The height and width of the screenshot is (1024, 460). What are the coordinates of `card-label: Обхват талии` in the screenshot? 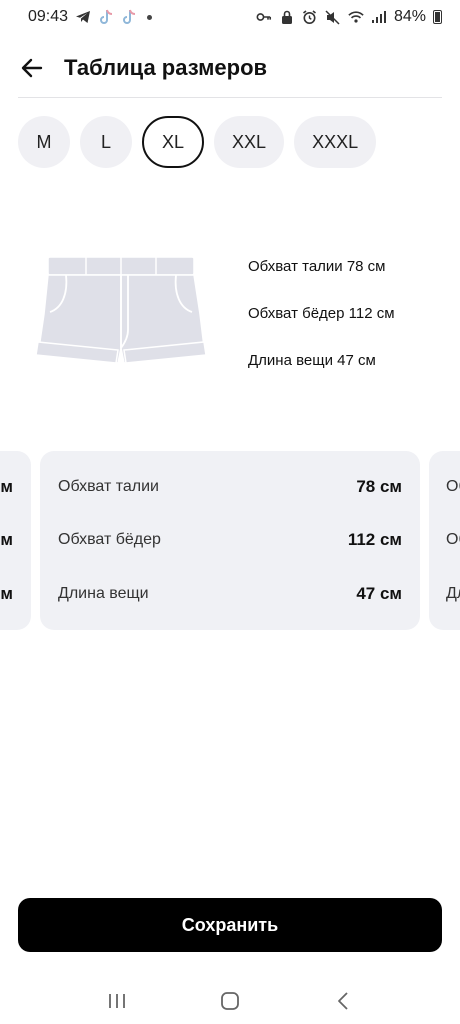 It's located at (108, 486).